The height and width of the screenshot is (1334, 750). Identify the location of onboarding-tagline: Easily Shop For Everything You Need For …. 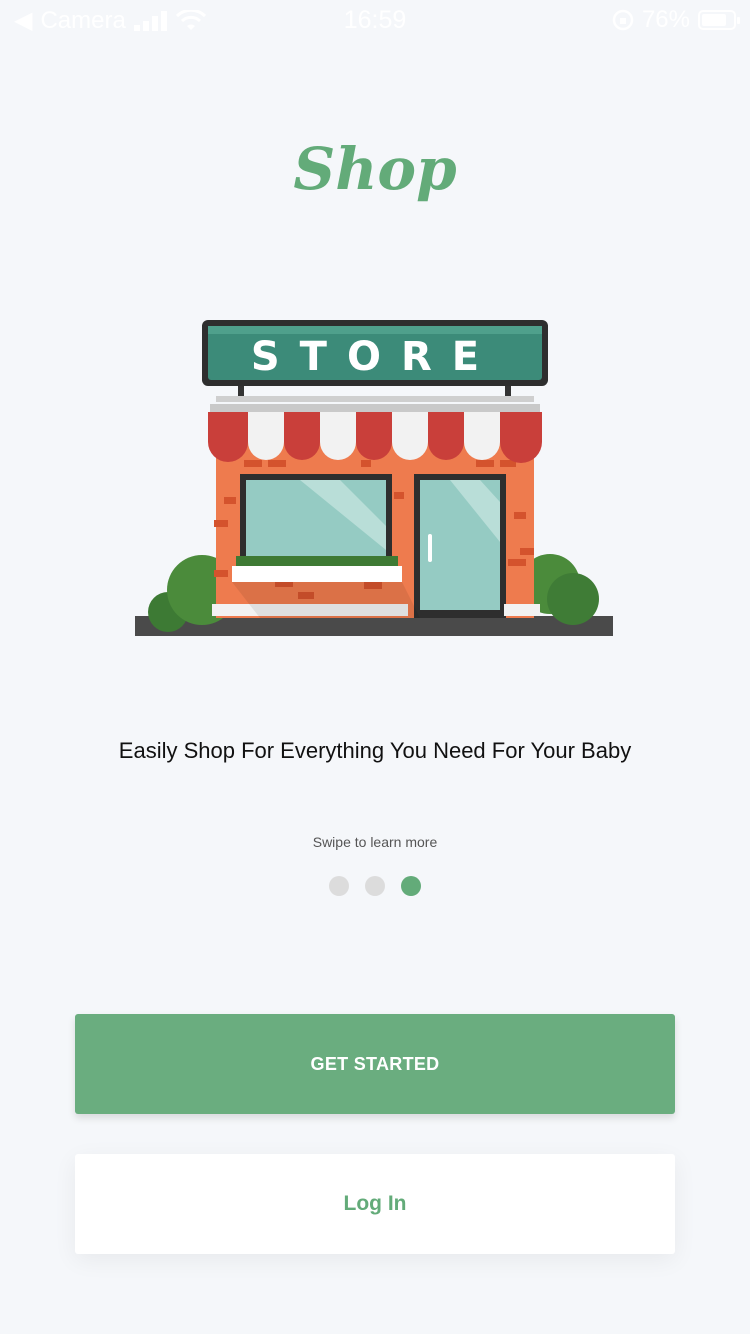
(375, 750).